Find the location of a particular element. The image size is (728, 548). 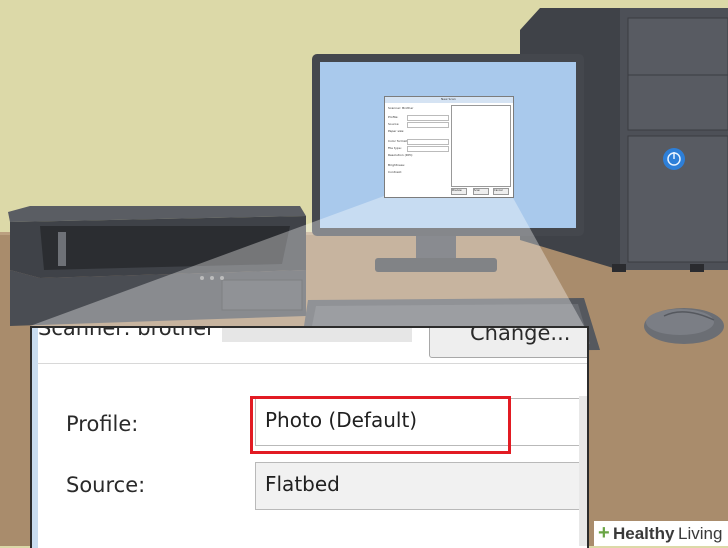

mini-row: Scanner: Brother is located at coordinates (401, 108).